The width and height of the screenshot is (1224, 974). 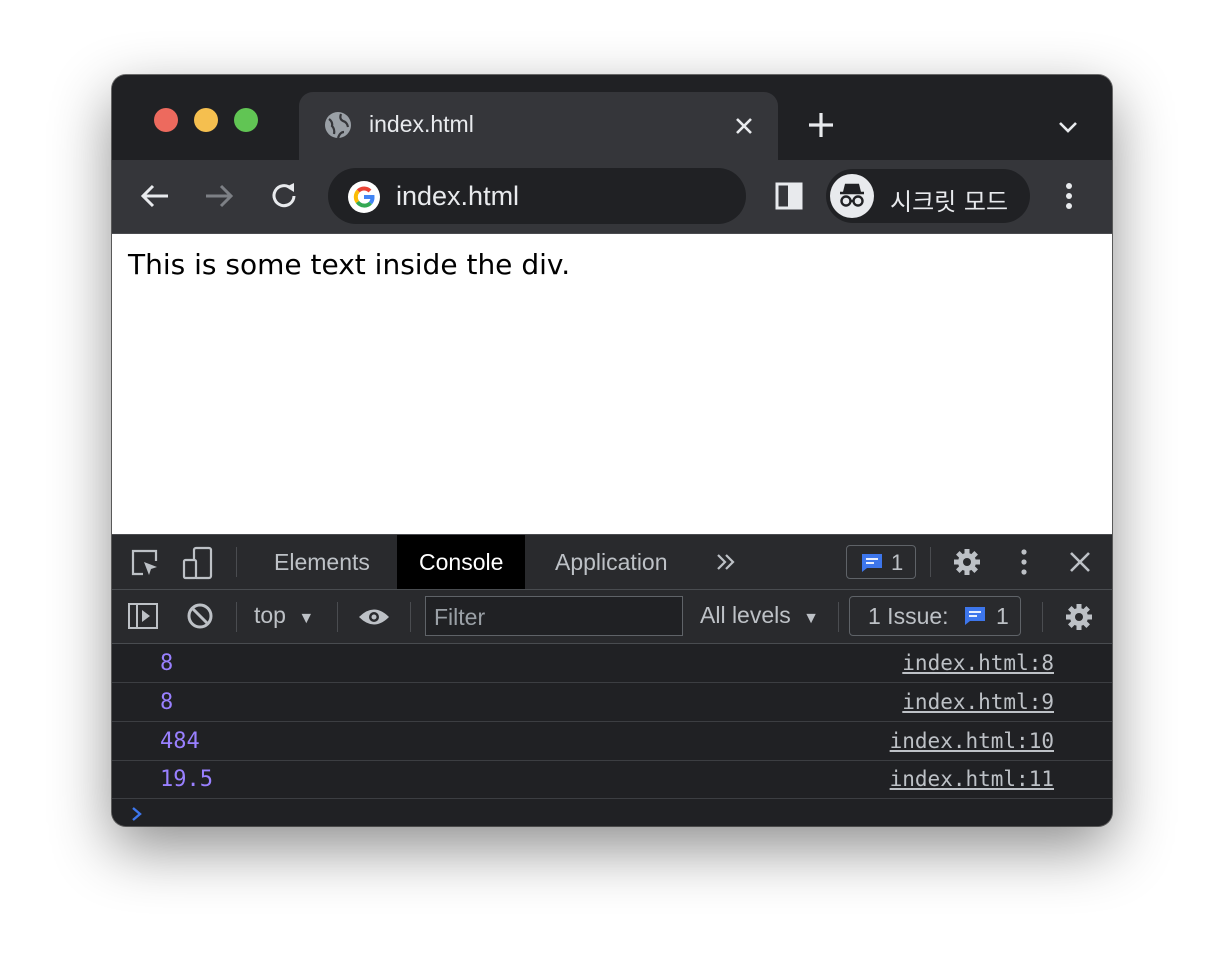 What do you see at coordinates (461, 562) in the screenshot?
I see `tab-console: Console` at bounding box center [461, 562].